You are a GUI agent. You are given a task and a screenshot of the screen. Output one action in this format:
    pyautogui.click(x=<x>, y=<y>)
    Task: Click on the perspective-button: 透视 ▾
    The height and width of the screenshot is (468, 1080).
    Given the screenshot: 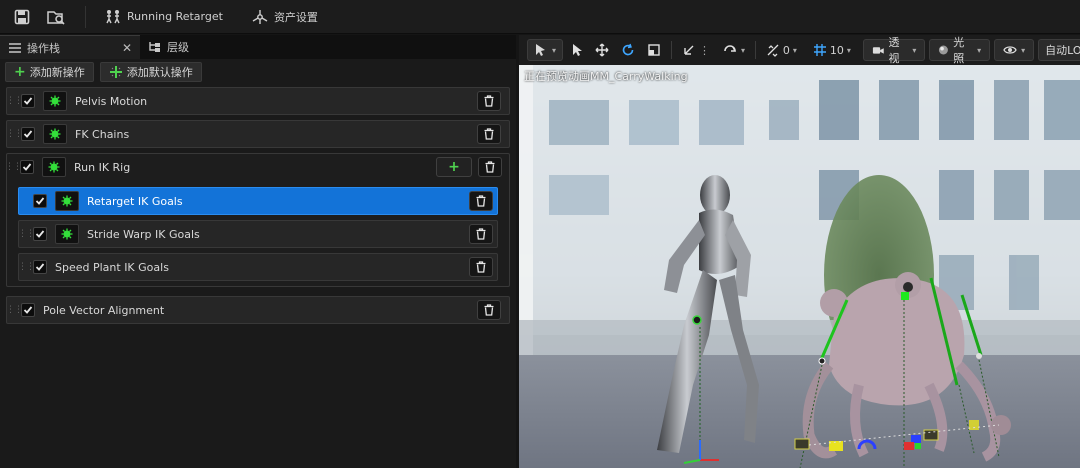 What is the action you would take?
    pyautogui.click(x=894, y=50)
    